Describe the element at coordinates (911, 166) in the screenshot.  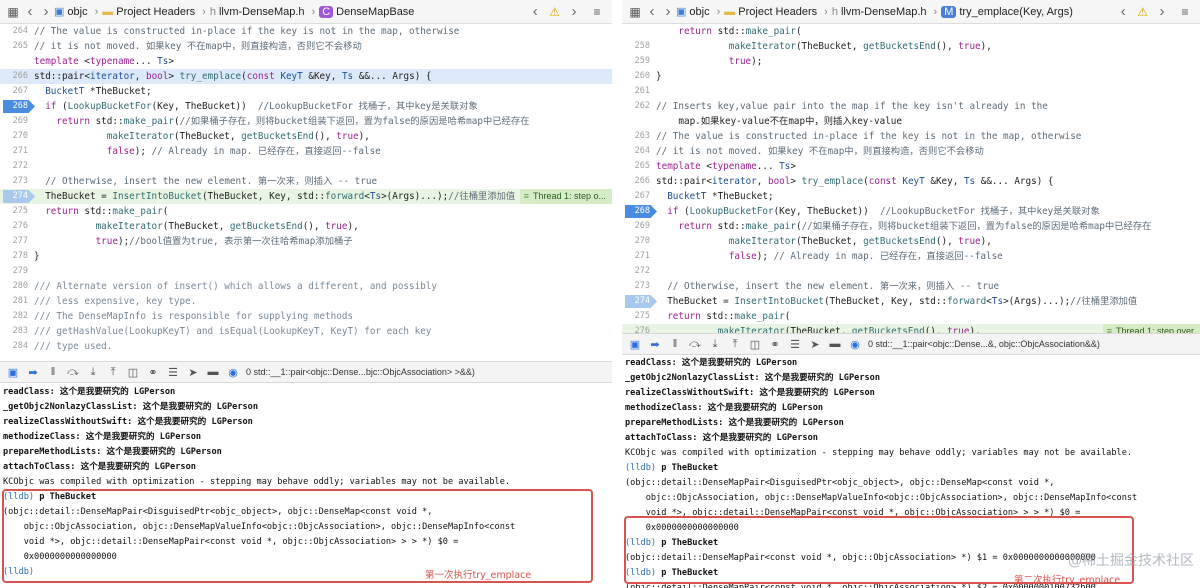
I see `code-line: 265 template <typename... Ts>` at that location.